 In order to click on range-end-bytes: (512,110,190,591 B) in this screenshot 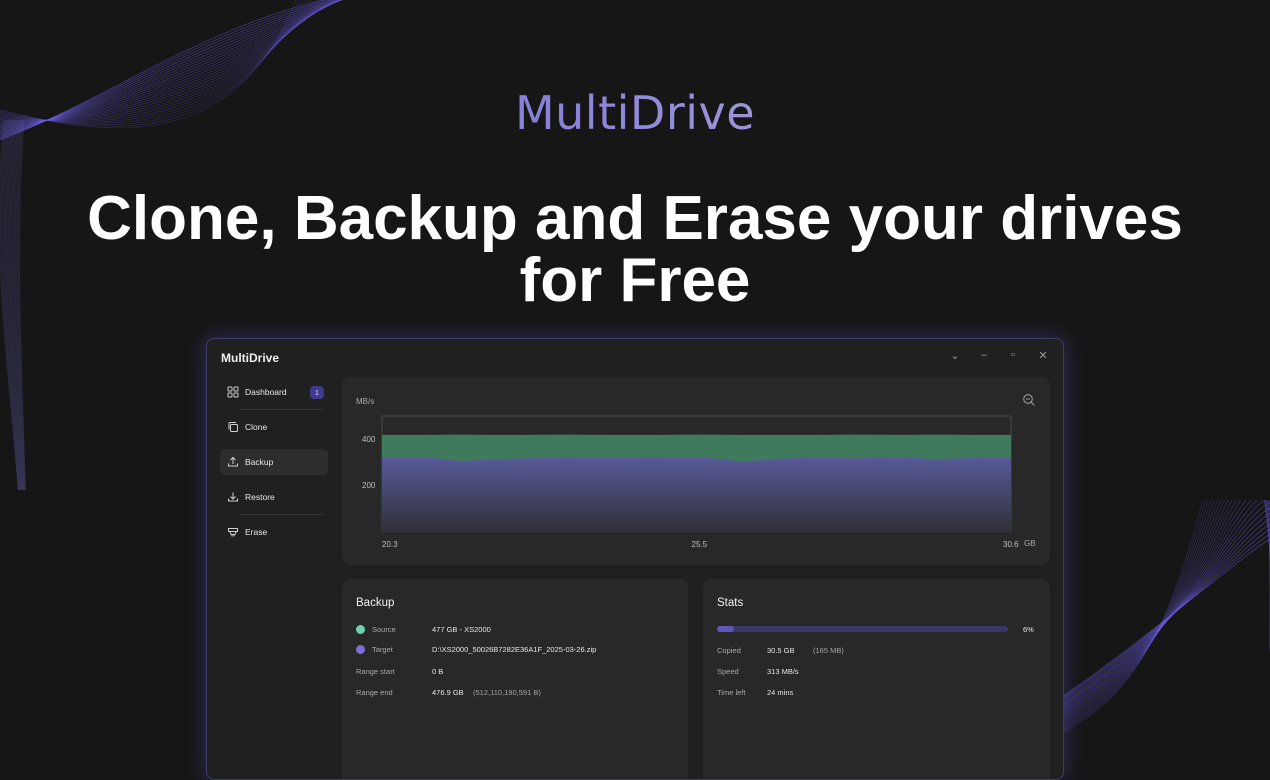, I will do `click(507, 692)`.